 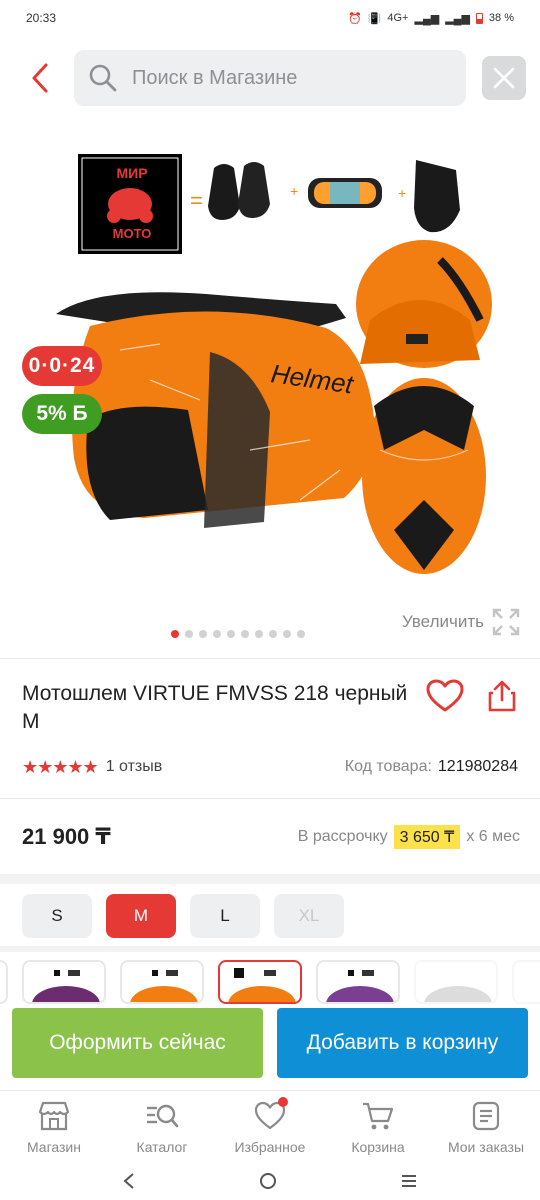 I want to click on variant-thumbnails, so click(x=270, y=982).